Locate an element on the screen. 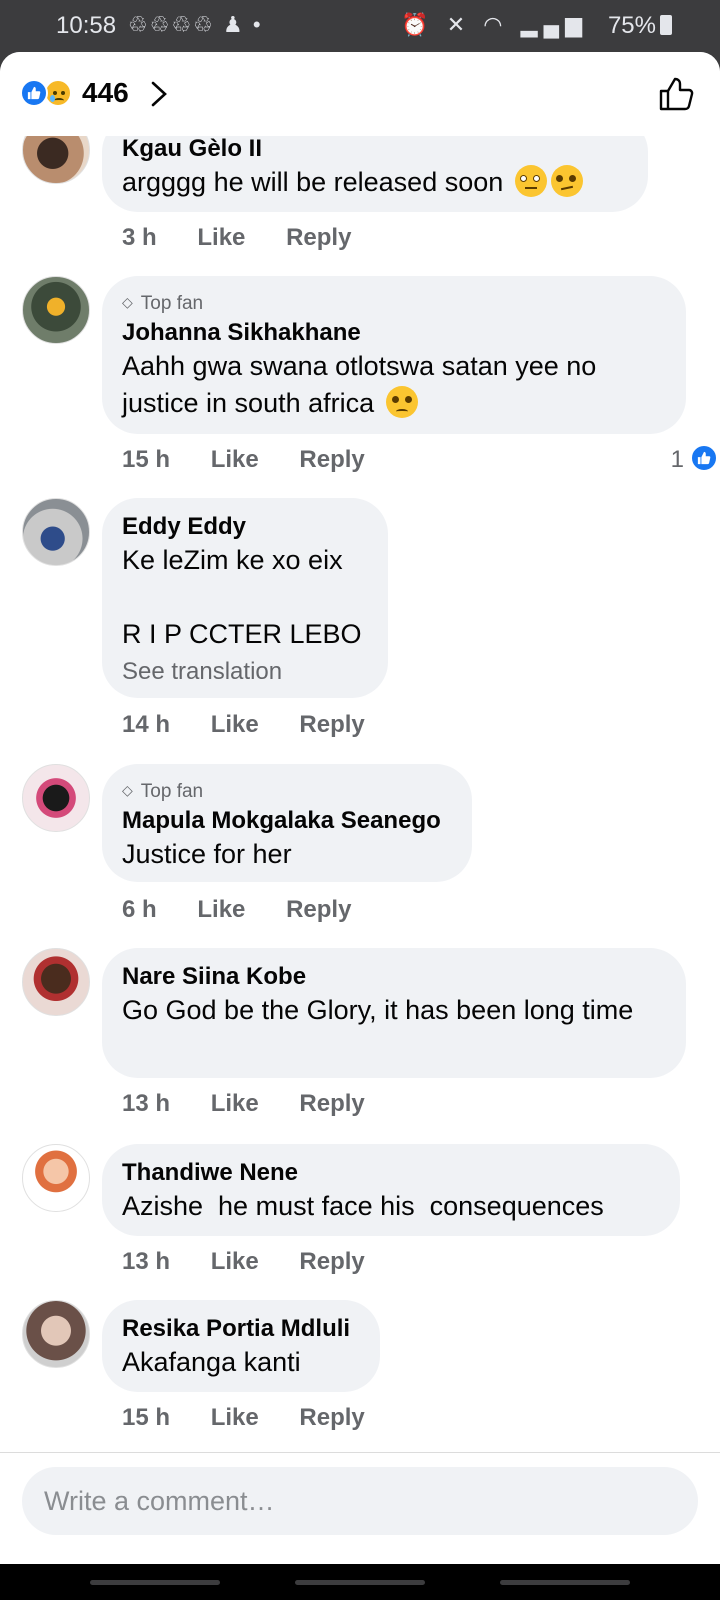  comment-author: Mapula Mokgalaka Seanego is located at coordinates (287, 821).